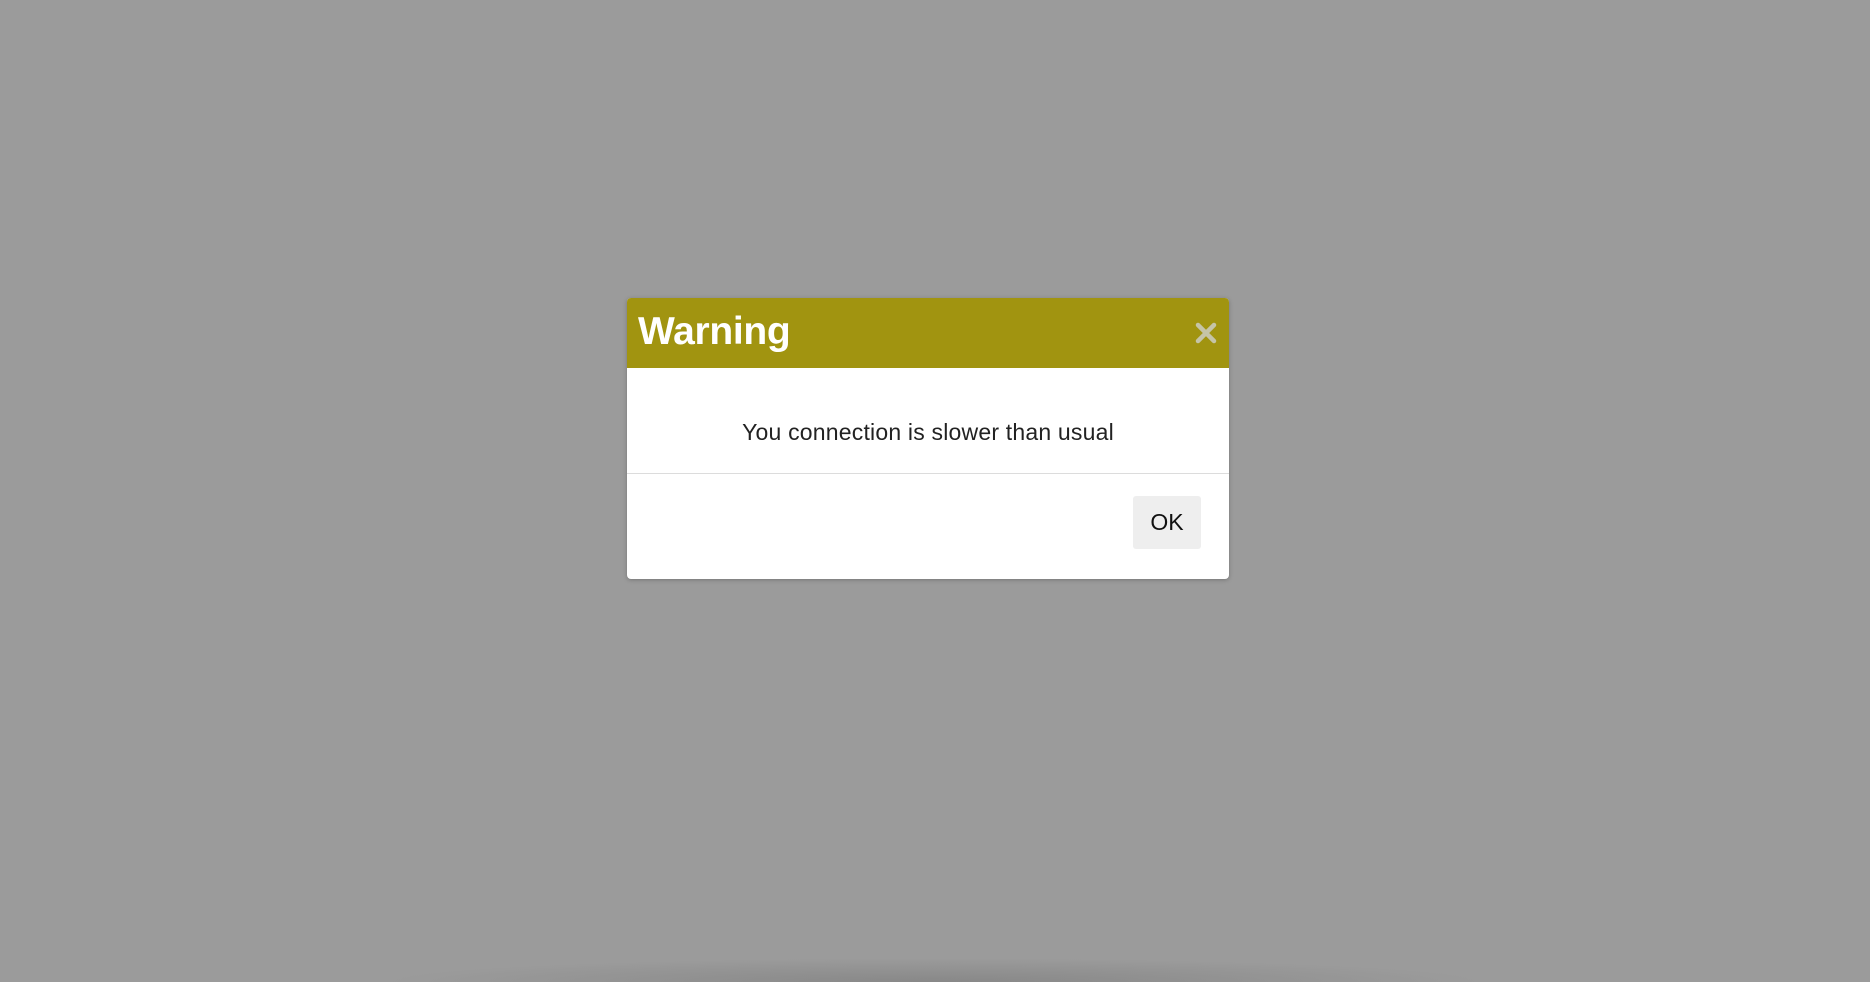  Describe the element at coordinates (714, 331) in the screenshot. I see `dialog-title: Warning` at that location.